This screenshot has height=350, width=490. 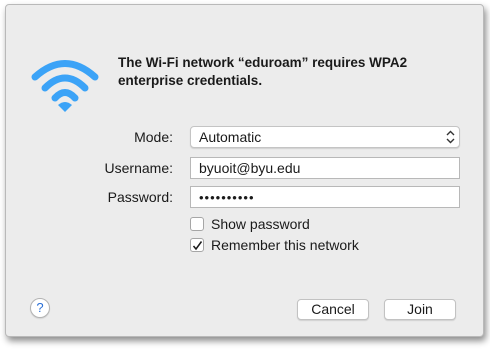 What do you see at coordinates (250, 168) in the screenshot?
I see `username-value: byuoit@byu.edu` at bounding box center [250, 168].